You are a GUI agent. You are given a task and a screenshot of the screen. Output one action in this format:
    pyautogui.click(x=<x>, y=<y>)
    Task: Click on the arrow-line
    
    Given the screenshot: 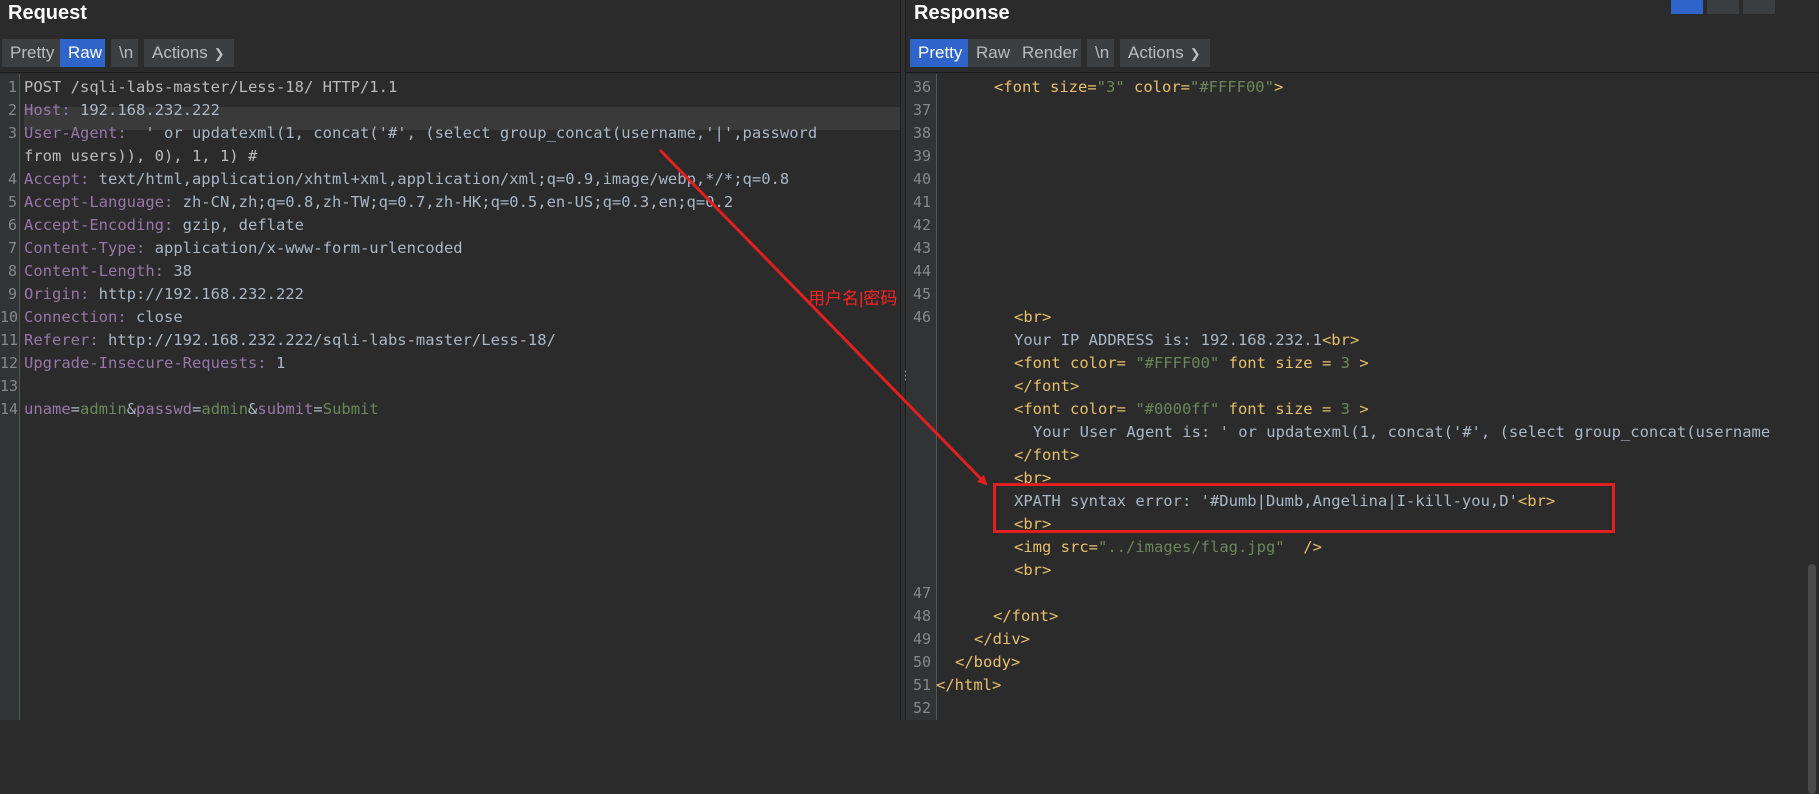 What is the action you would take?
    pyautogui.click(x=823, y=317)
    